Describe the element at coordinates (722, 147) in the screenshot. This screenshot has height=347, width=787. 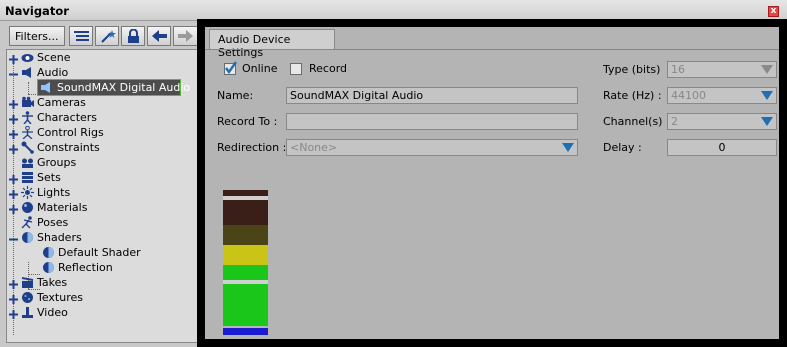
I see `delay-field: 0` at that location.